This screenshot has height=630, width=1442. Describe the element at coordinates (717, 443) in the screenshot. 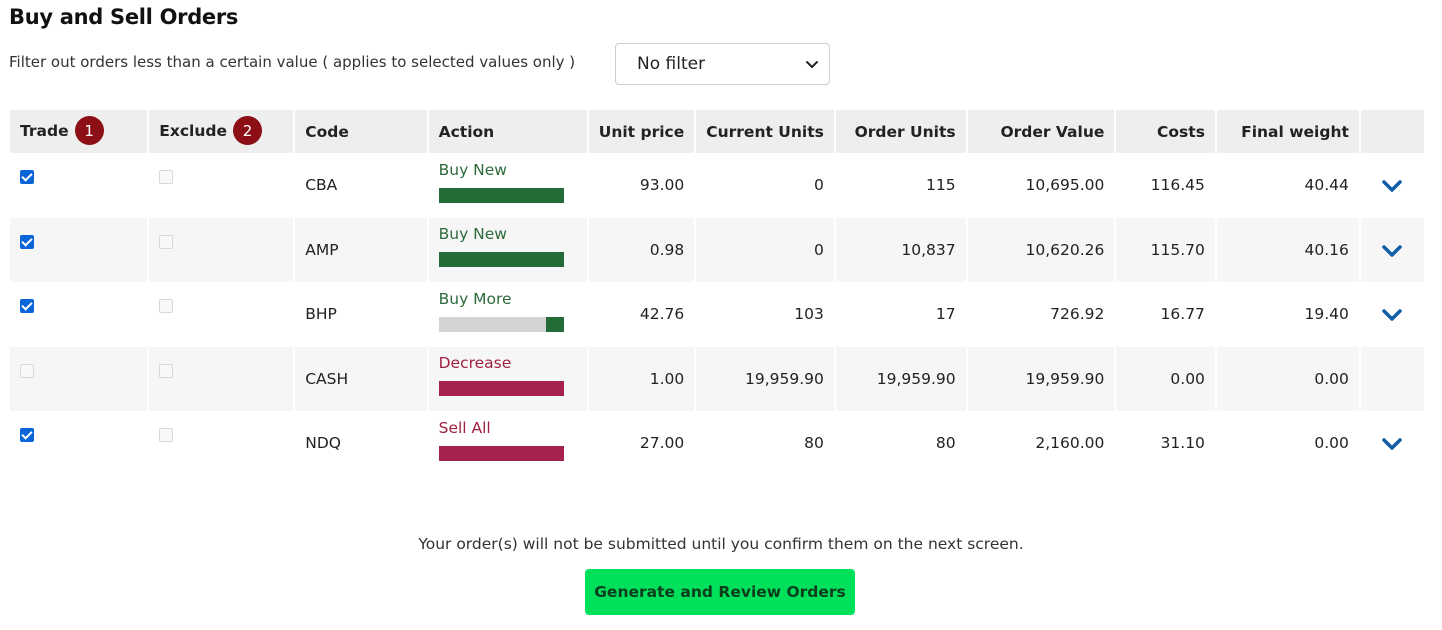

I see `table-row: NDQ Sell All 27.00 80 80 2,160.00 31.10 0.00` at that location.